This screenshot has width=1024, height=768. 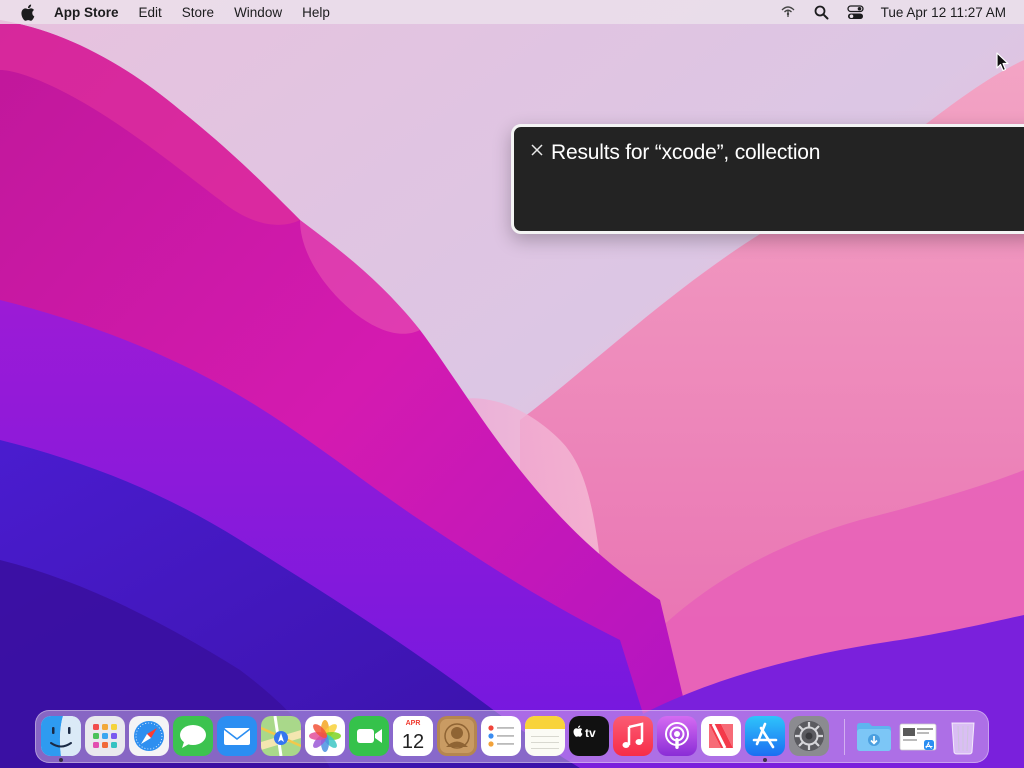 I want to click on contacts-icon, so click(x=457, y=736).